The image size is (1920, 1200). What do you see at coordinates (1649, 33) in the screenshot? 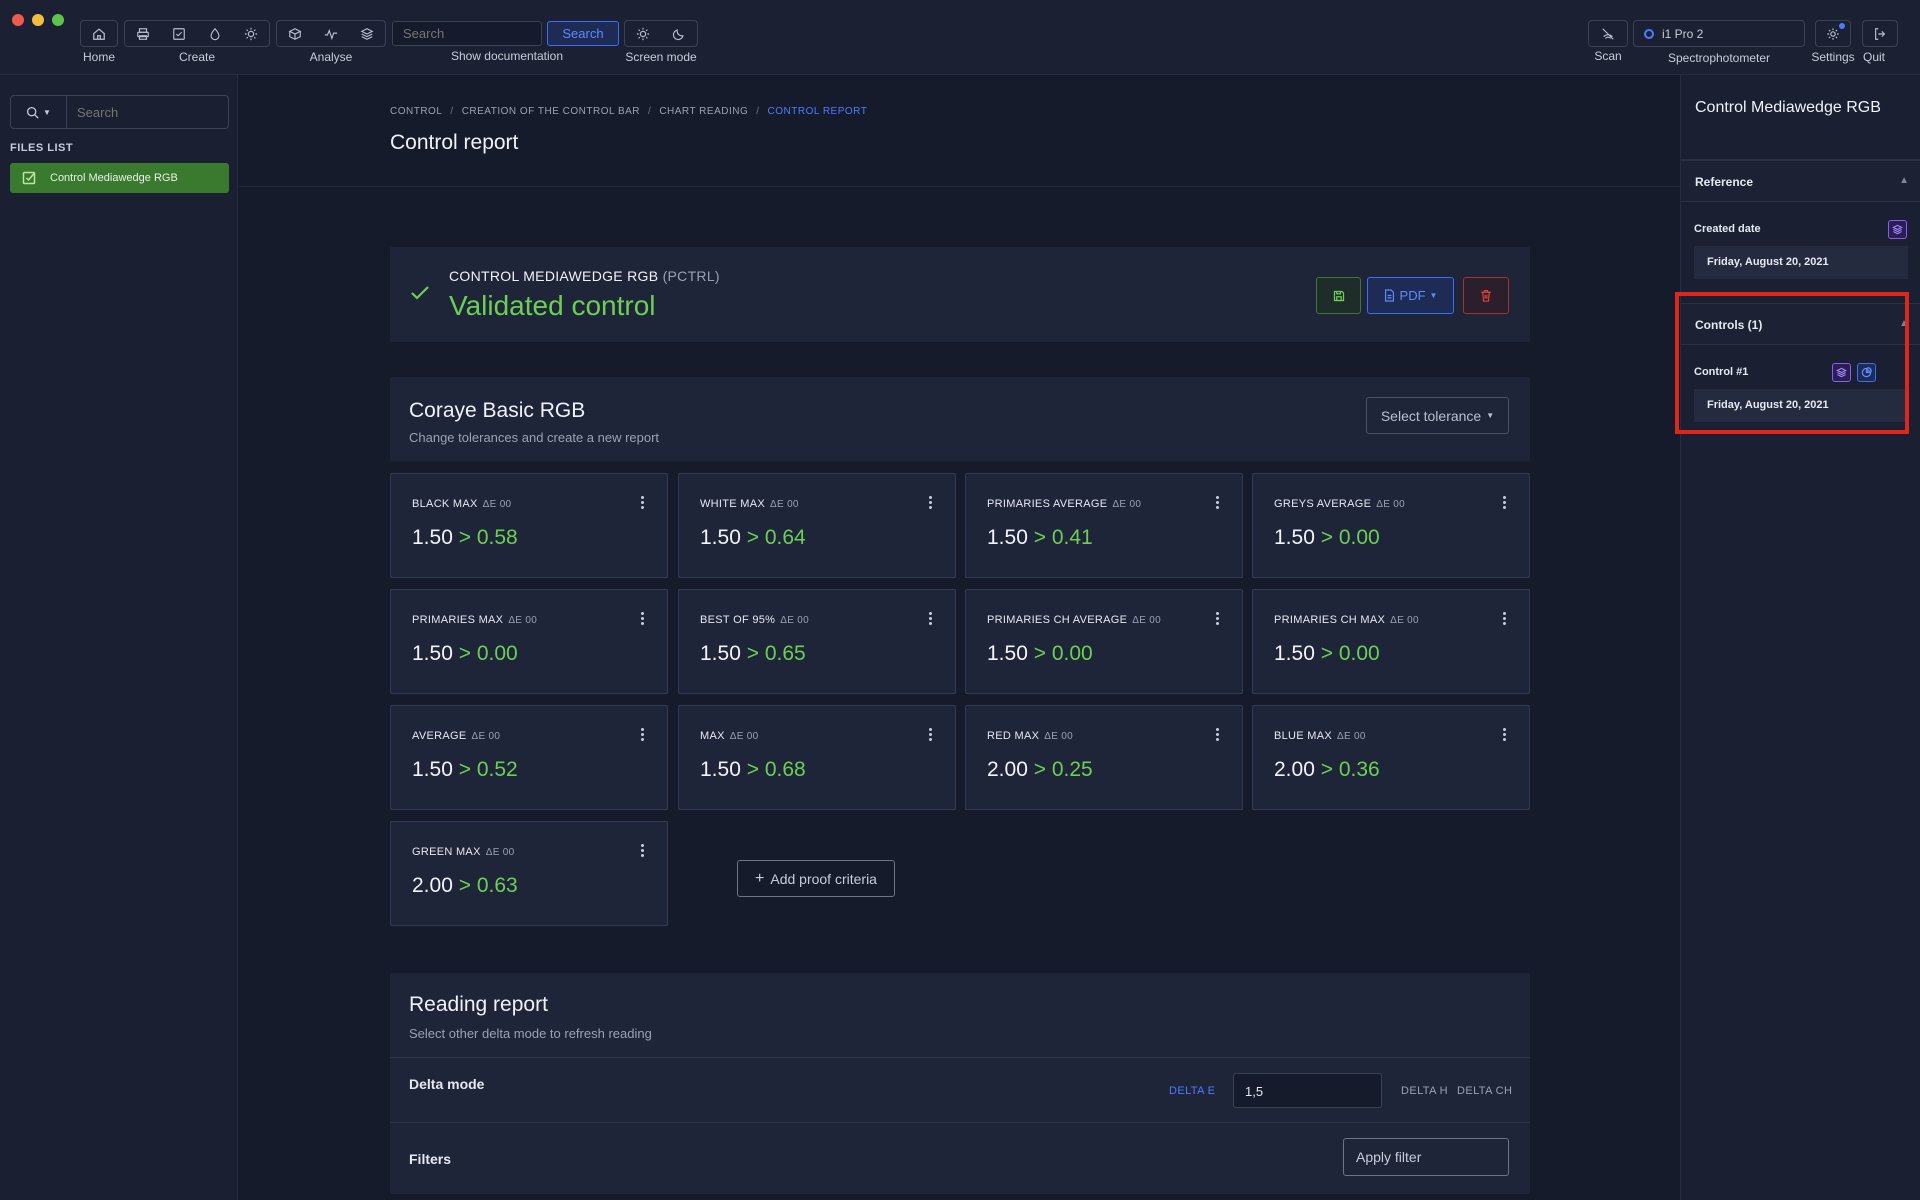
I see `device-status-icon` at bounding box center [1649, 33].